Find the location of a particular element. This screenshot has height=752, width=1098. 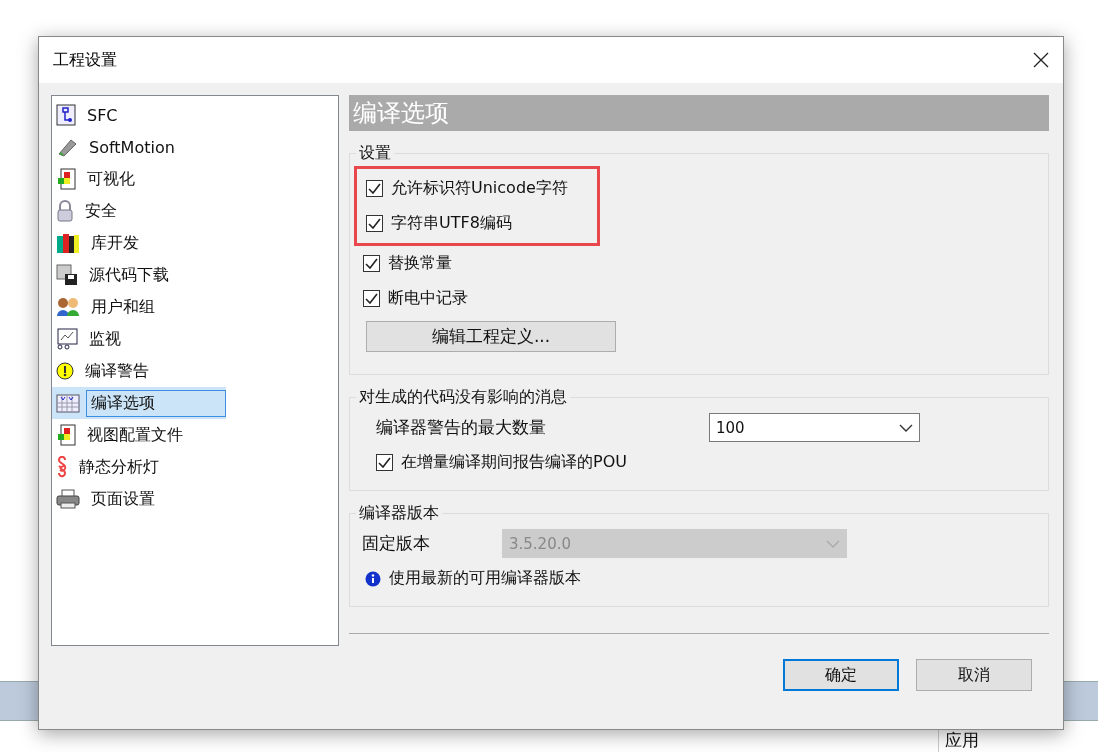

grid-icon is located at coordinates (68, 403).